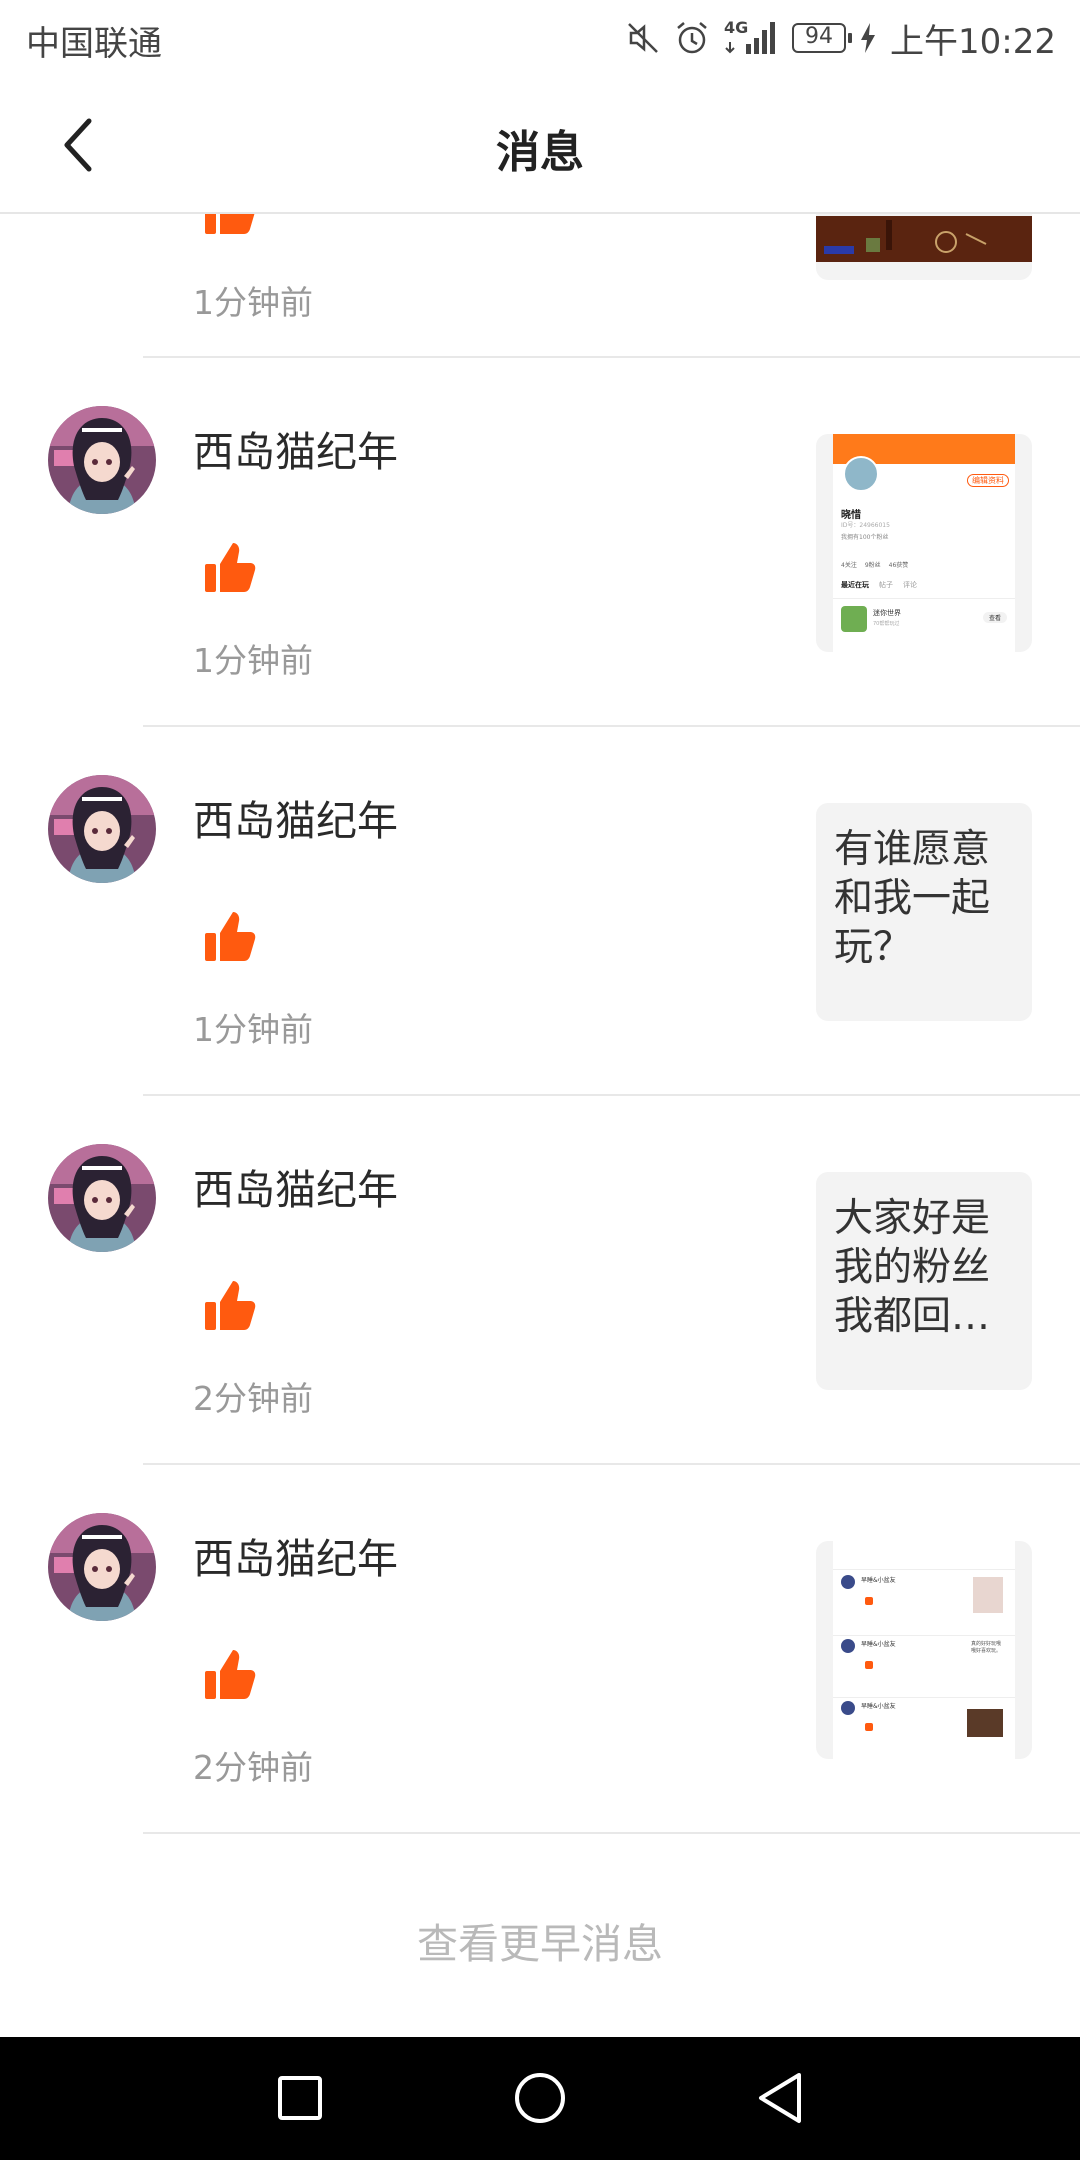 This screenshot has height=2160, width=1080. What do you see at coordinates (865, 537) in the screenshot?
I see `preview-bio: 我拥有100个粉丝` at bounding box center [865, 537].